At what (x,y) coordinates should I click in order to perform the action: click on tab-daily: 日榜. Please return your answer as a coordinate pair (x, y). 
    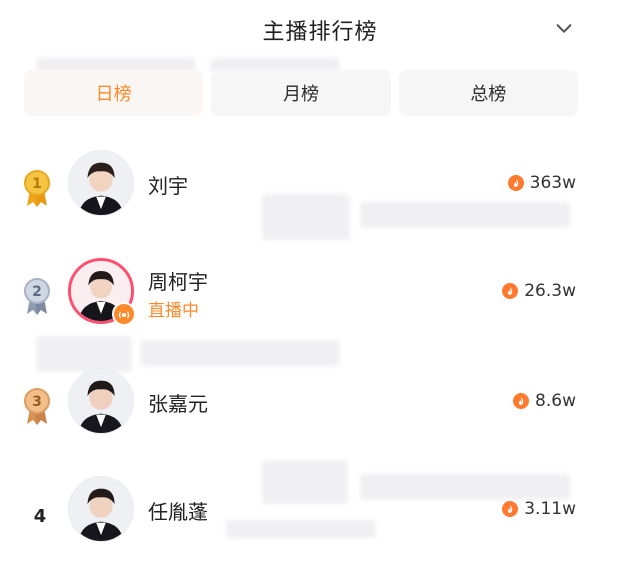
    Looking at the image, I should click on (114, 93).